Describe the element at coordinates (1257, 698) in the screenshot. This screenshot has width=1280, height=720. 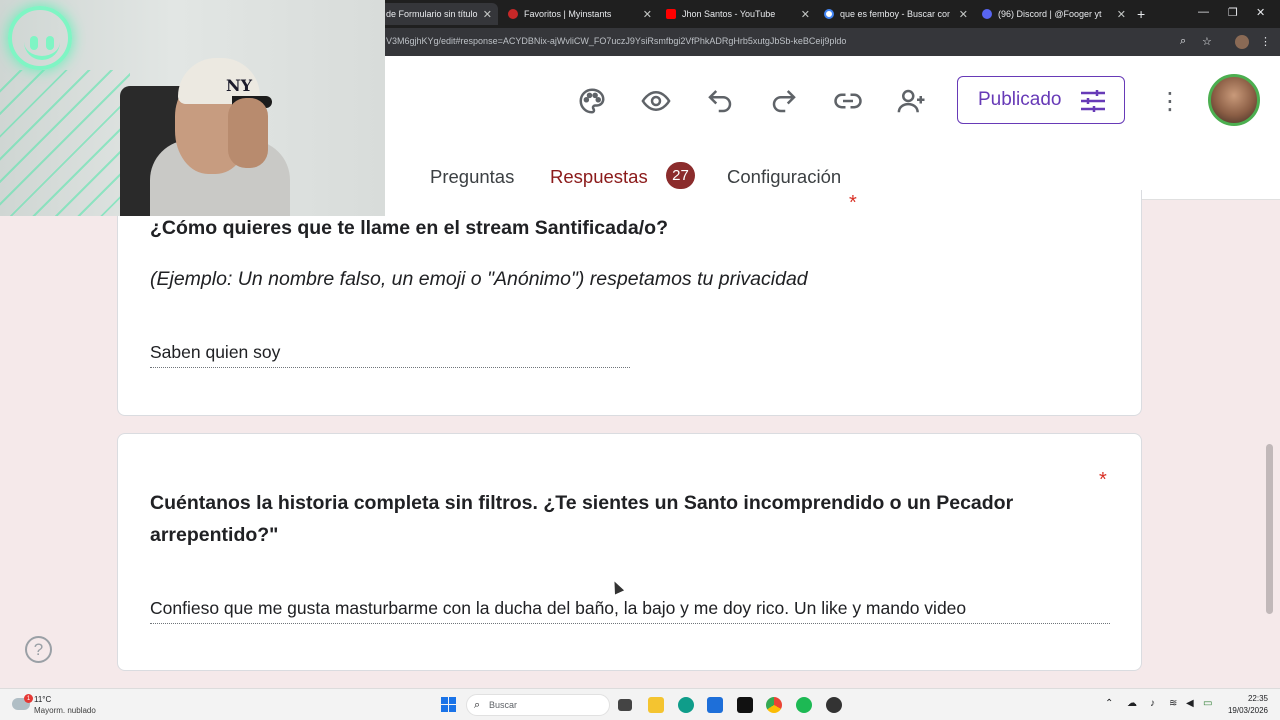
I see `clock-time: 22:35` at that location.